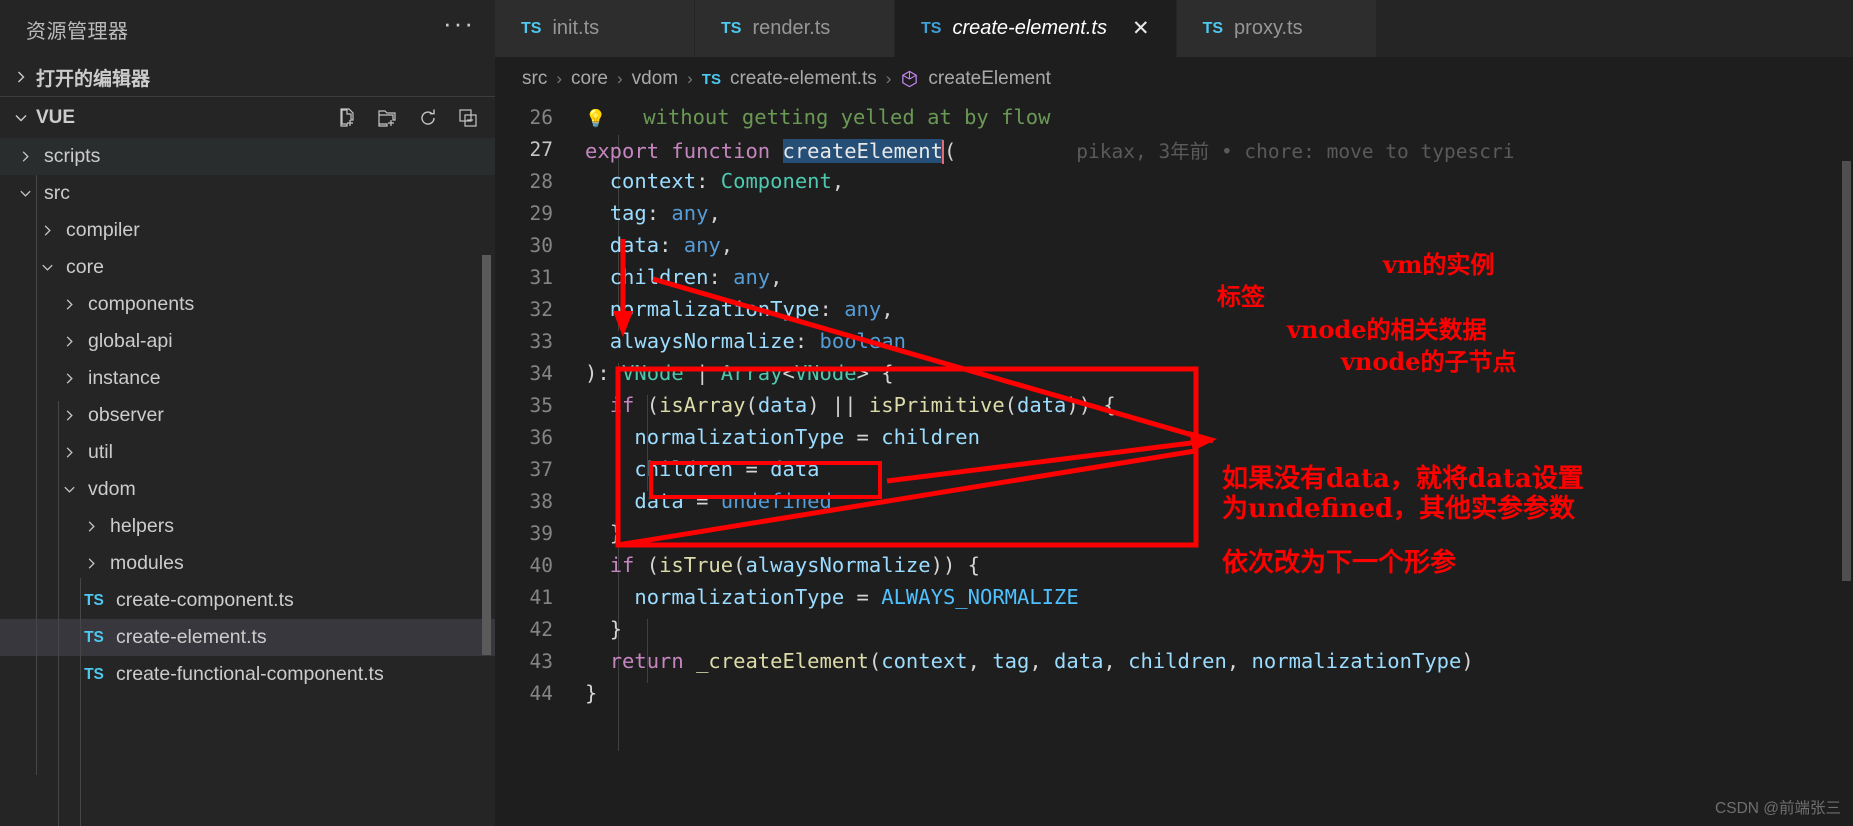 The height and width of the screenshot is (826, 1853). I want to click on tree-item-global-api: global-api, so click(247, 341).